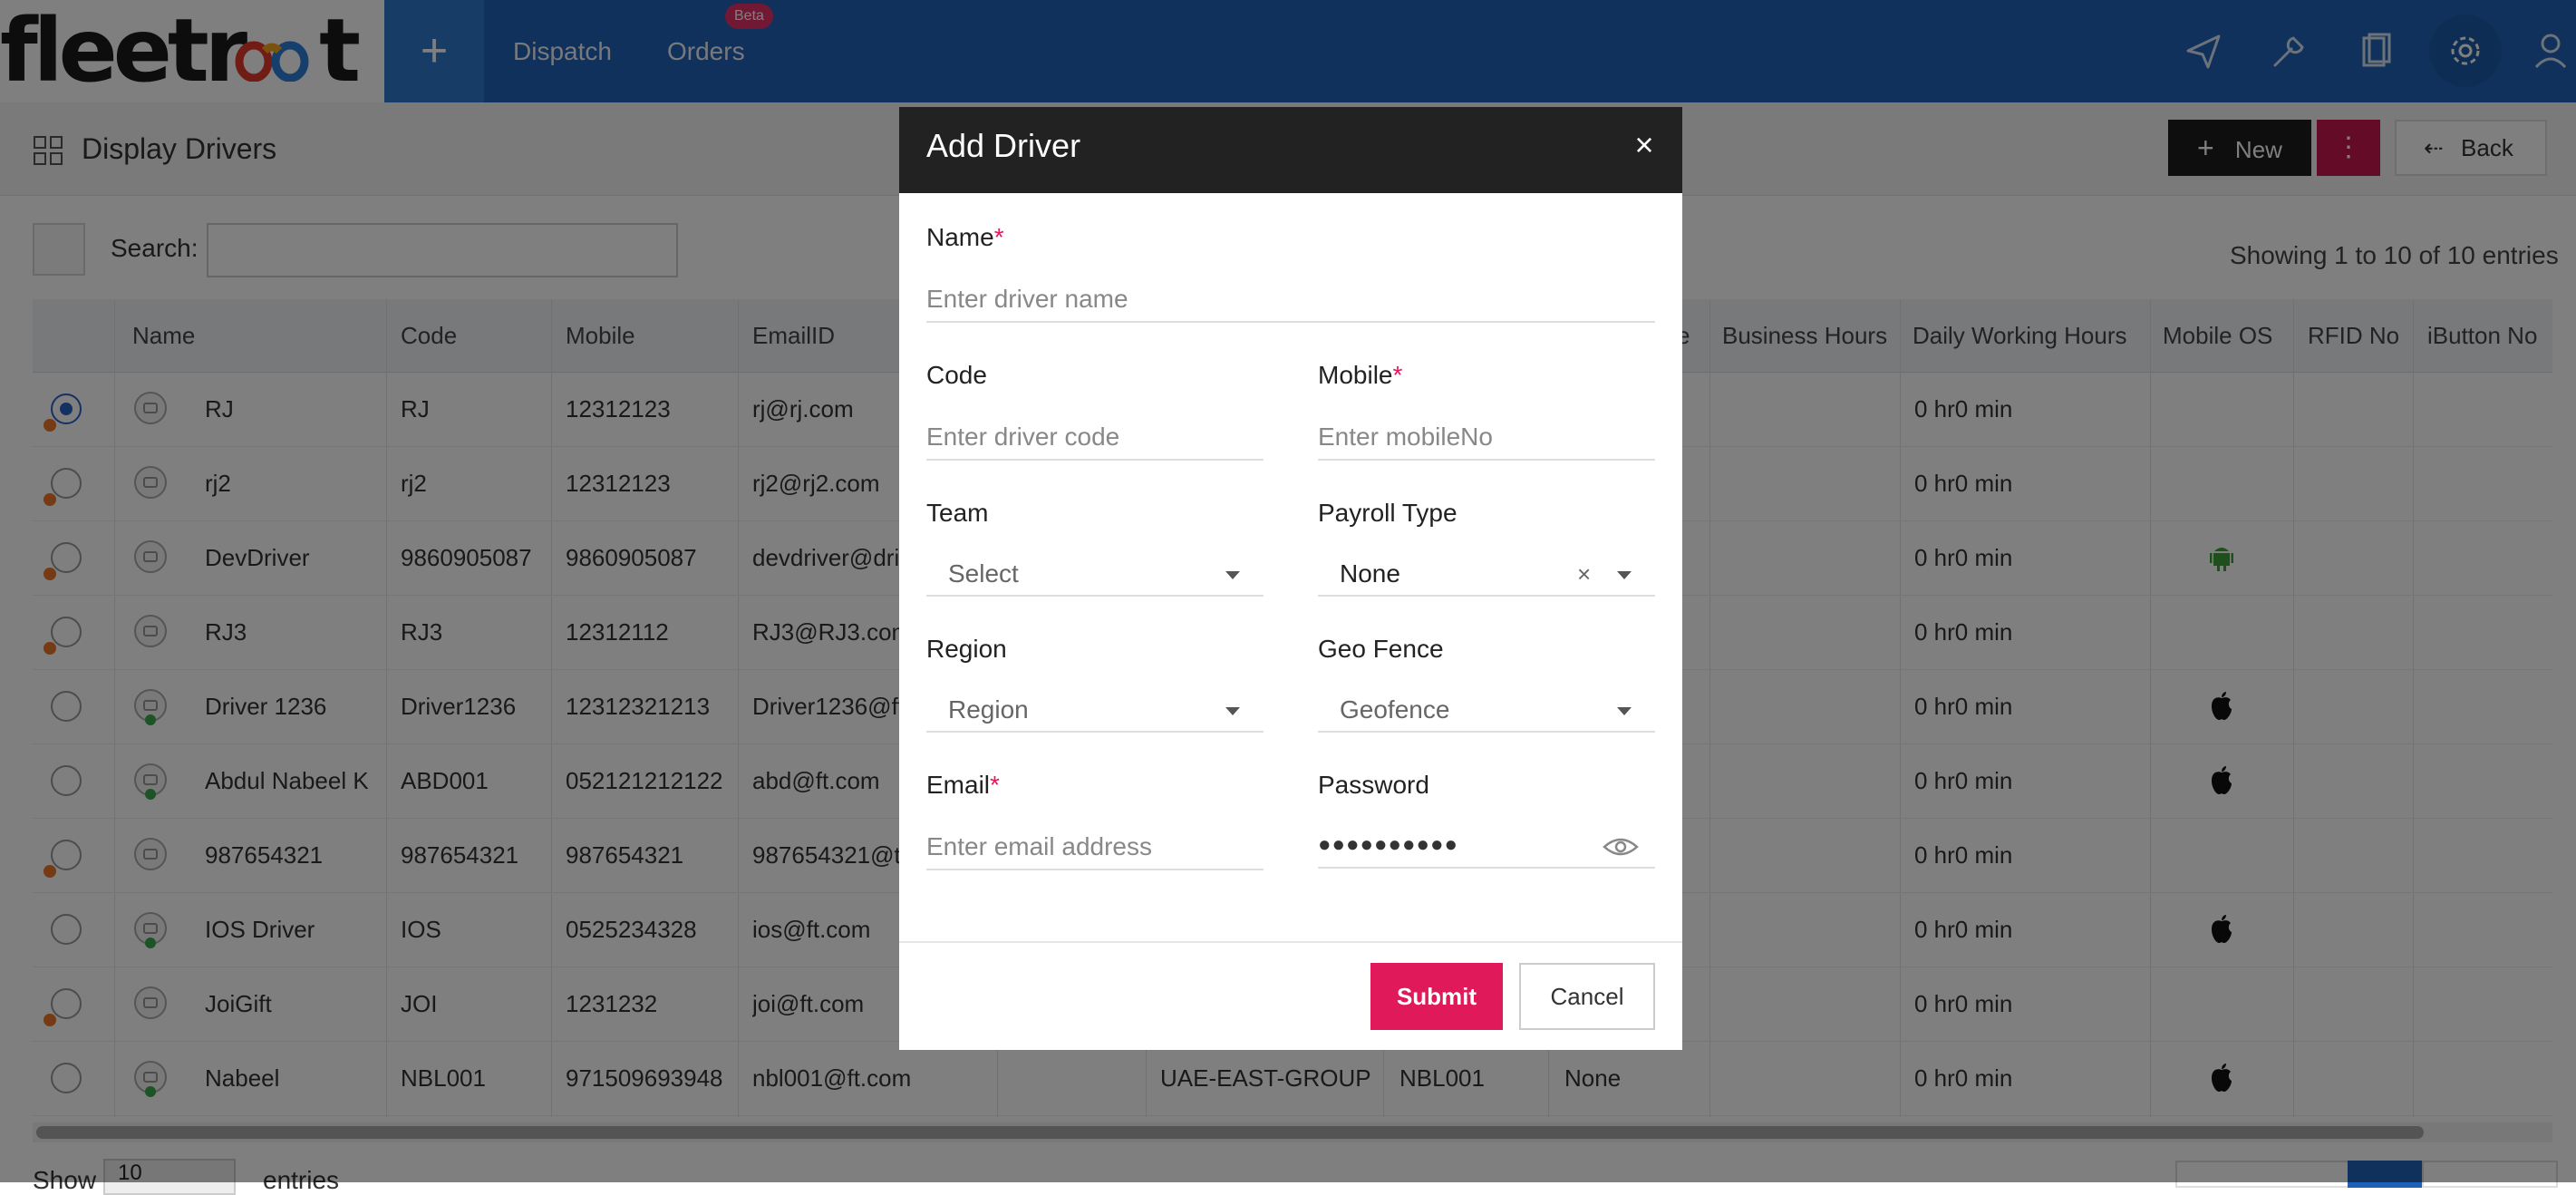  I want to click on geo-fence-label: Geo Fence, so click(1381, 649).